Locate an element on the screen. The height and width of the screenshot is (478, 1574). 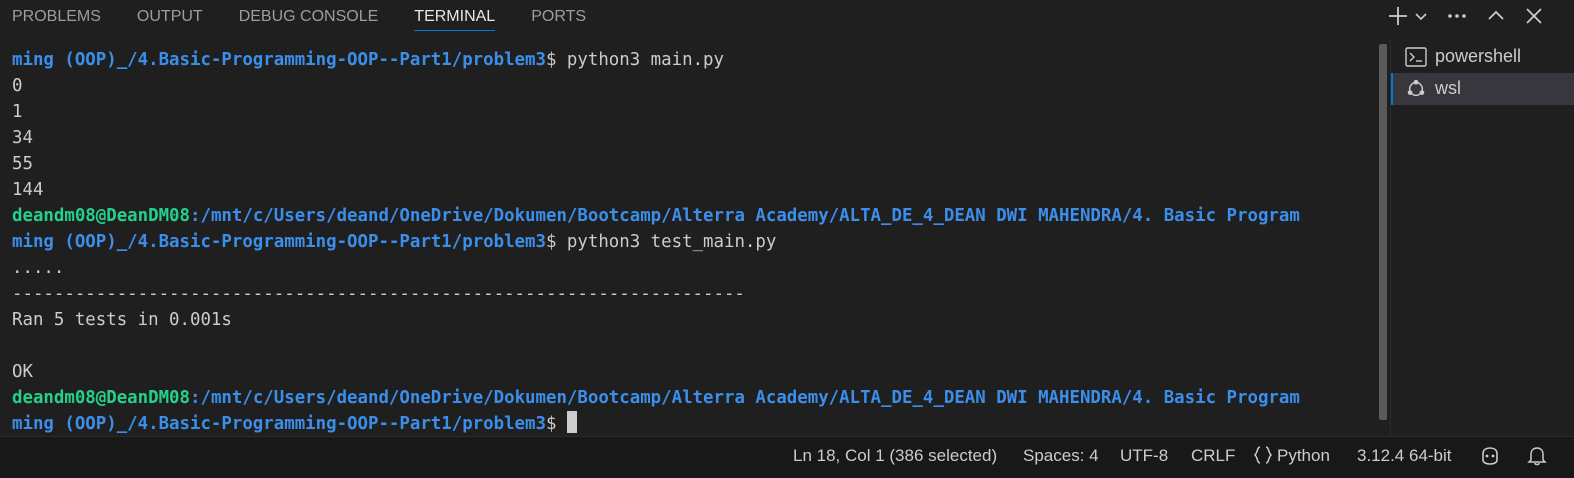
close-panel-button is located at coordinates (1534, 16).